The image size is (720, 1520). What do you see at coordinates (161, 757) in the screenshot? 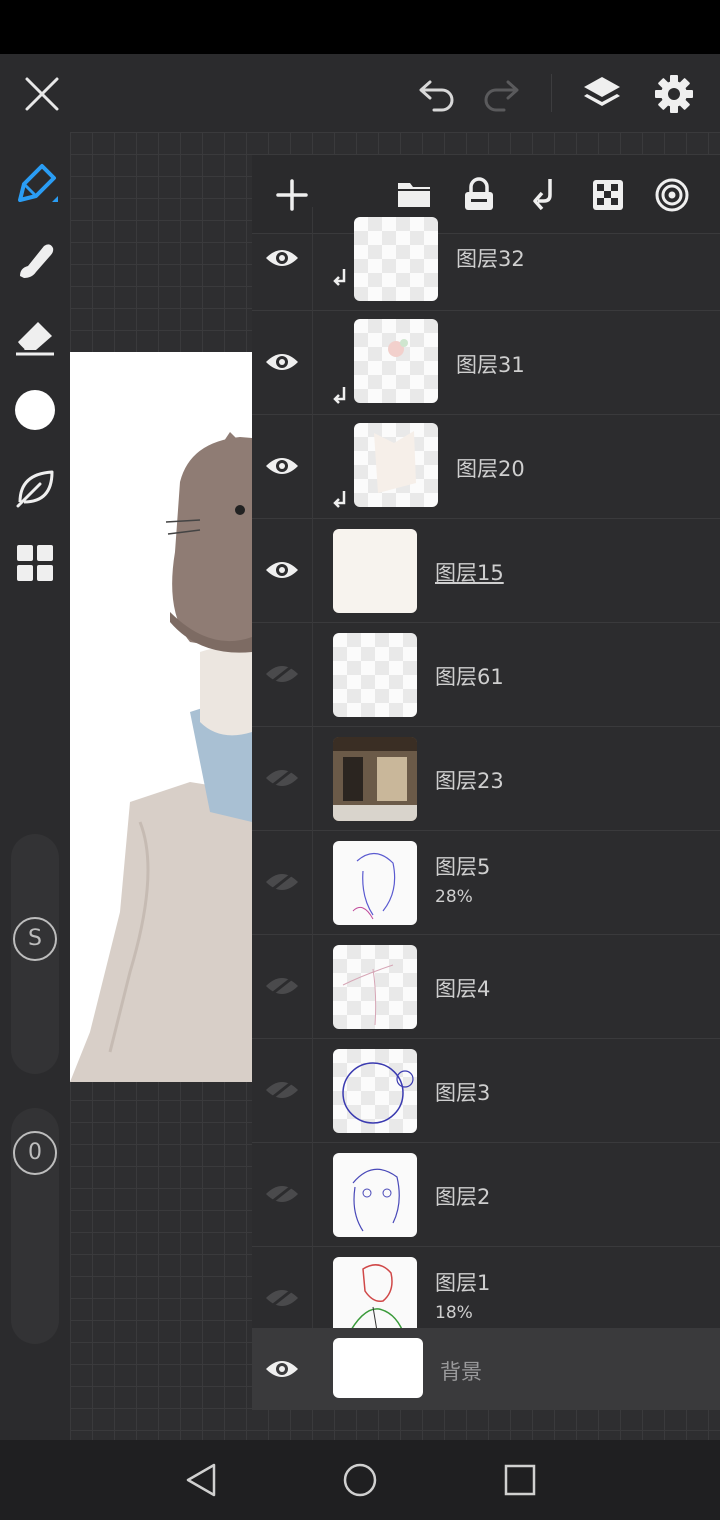
I see `artwork-illustration` at bounding box center [161, 757].